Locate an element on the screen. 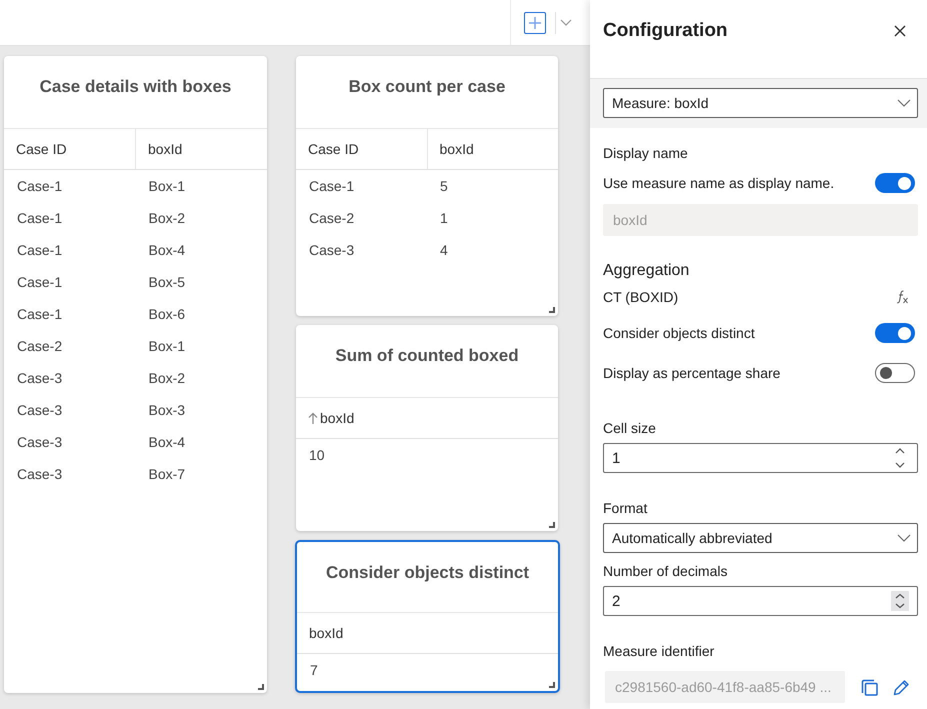  caret-icon is located at coordinates (566, 22).